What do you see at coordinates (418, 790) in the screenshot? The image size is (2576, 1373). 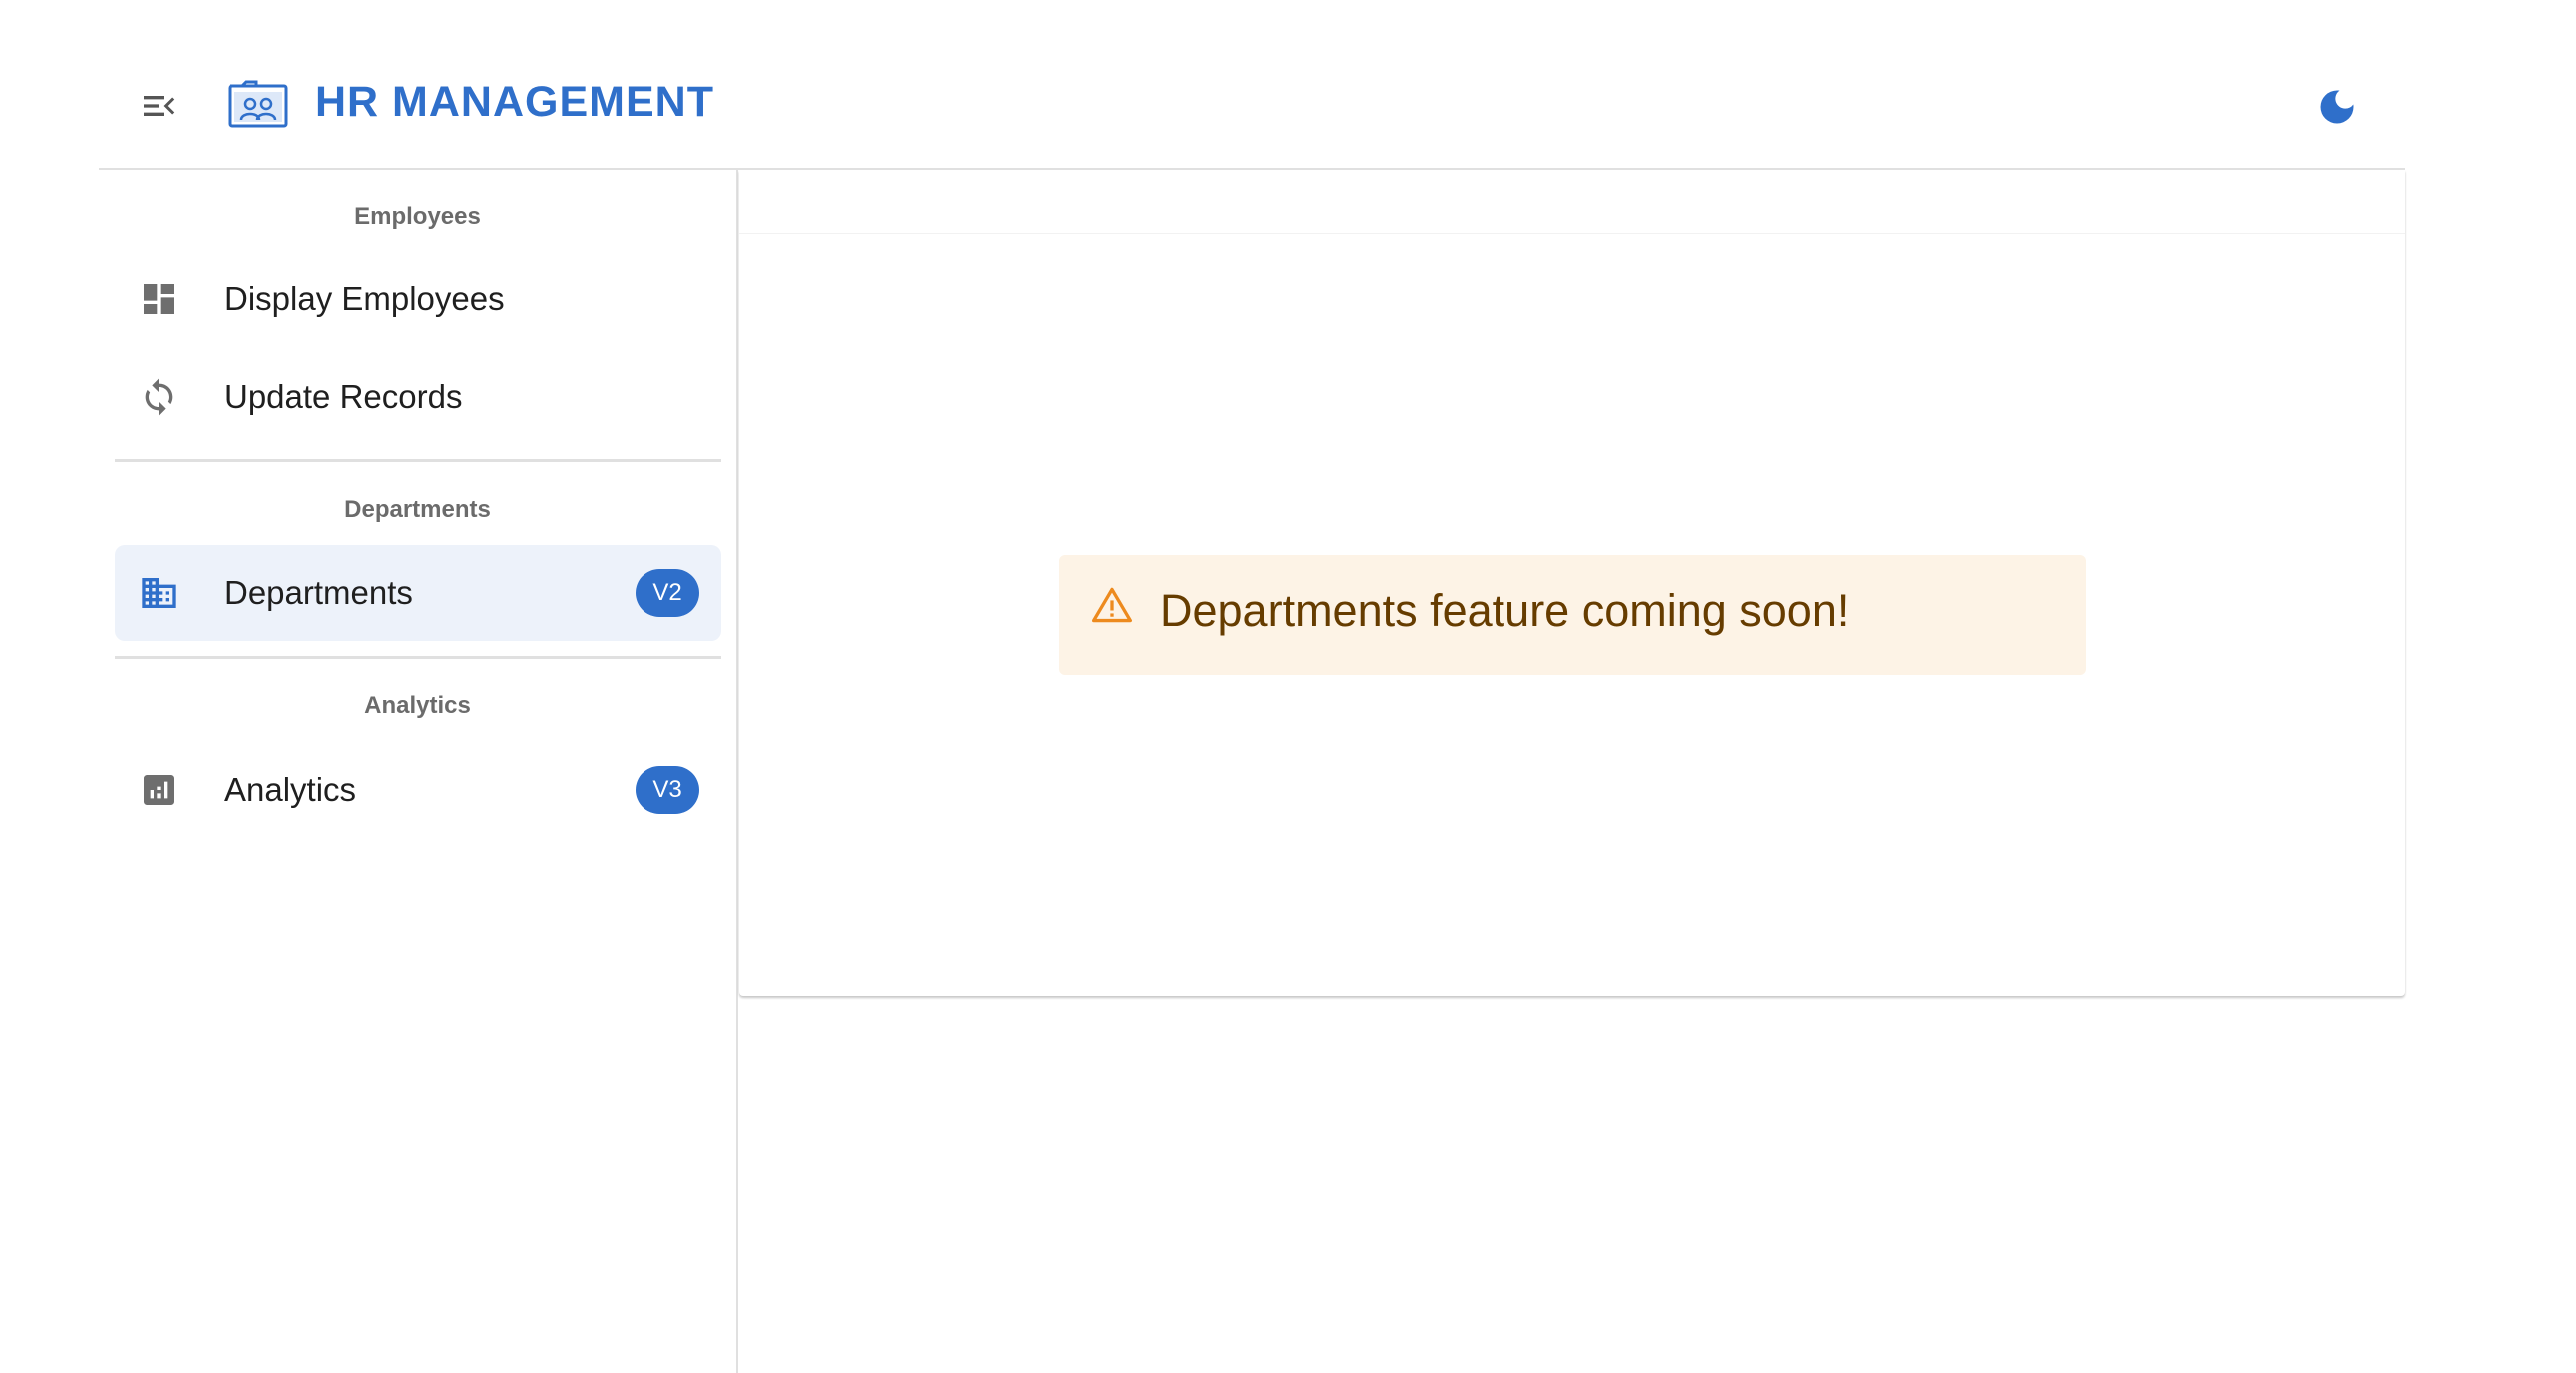 I see `sidebar-item-analytics: Analytics V3` at bounding box center [418, 790].